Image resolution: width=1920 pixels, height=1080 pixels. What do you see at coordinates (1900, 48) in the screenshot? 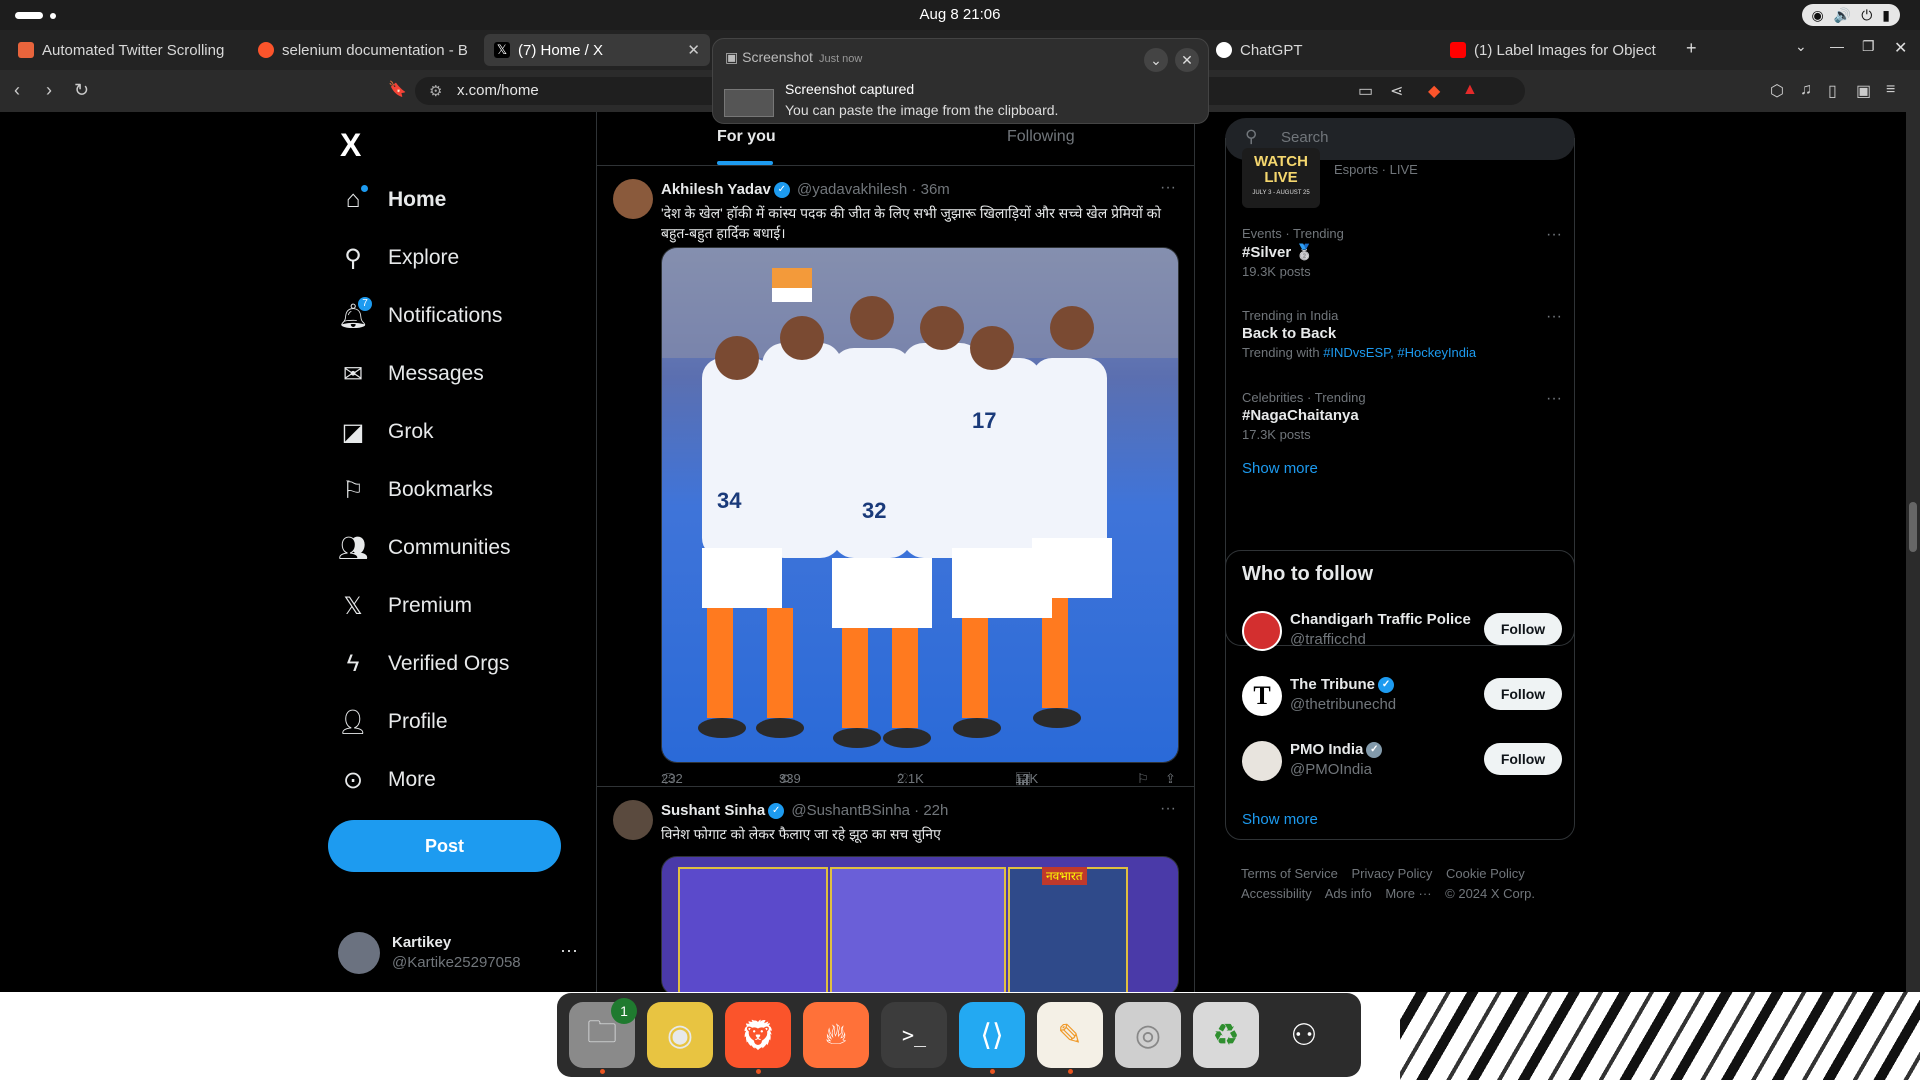
I see `window-close-icon: ✕` at bounding box center [1900, 48].